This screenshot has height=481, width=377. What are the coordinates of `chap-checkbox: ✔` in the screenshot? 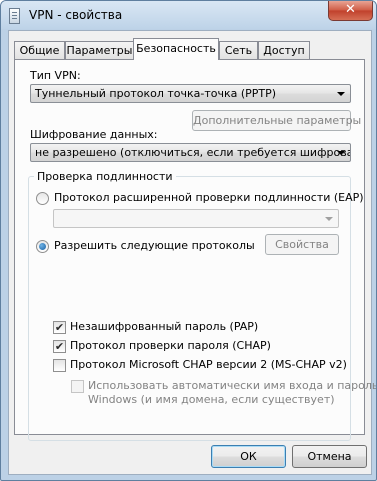 It's located at (59, 346).